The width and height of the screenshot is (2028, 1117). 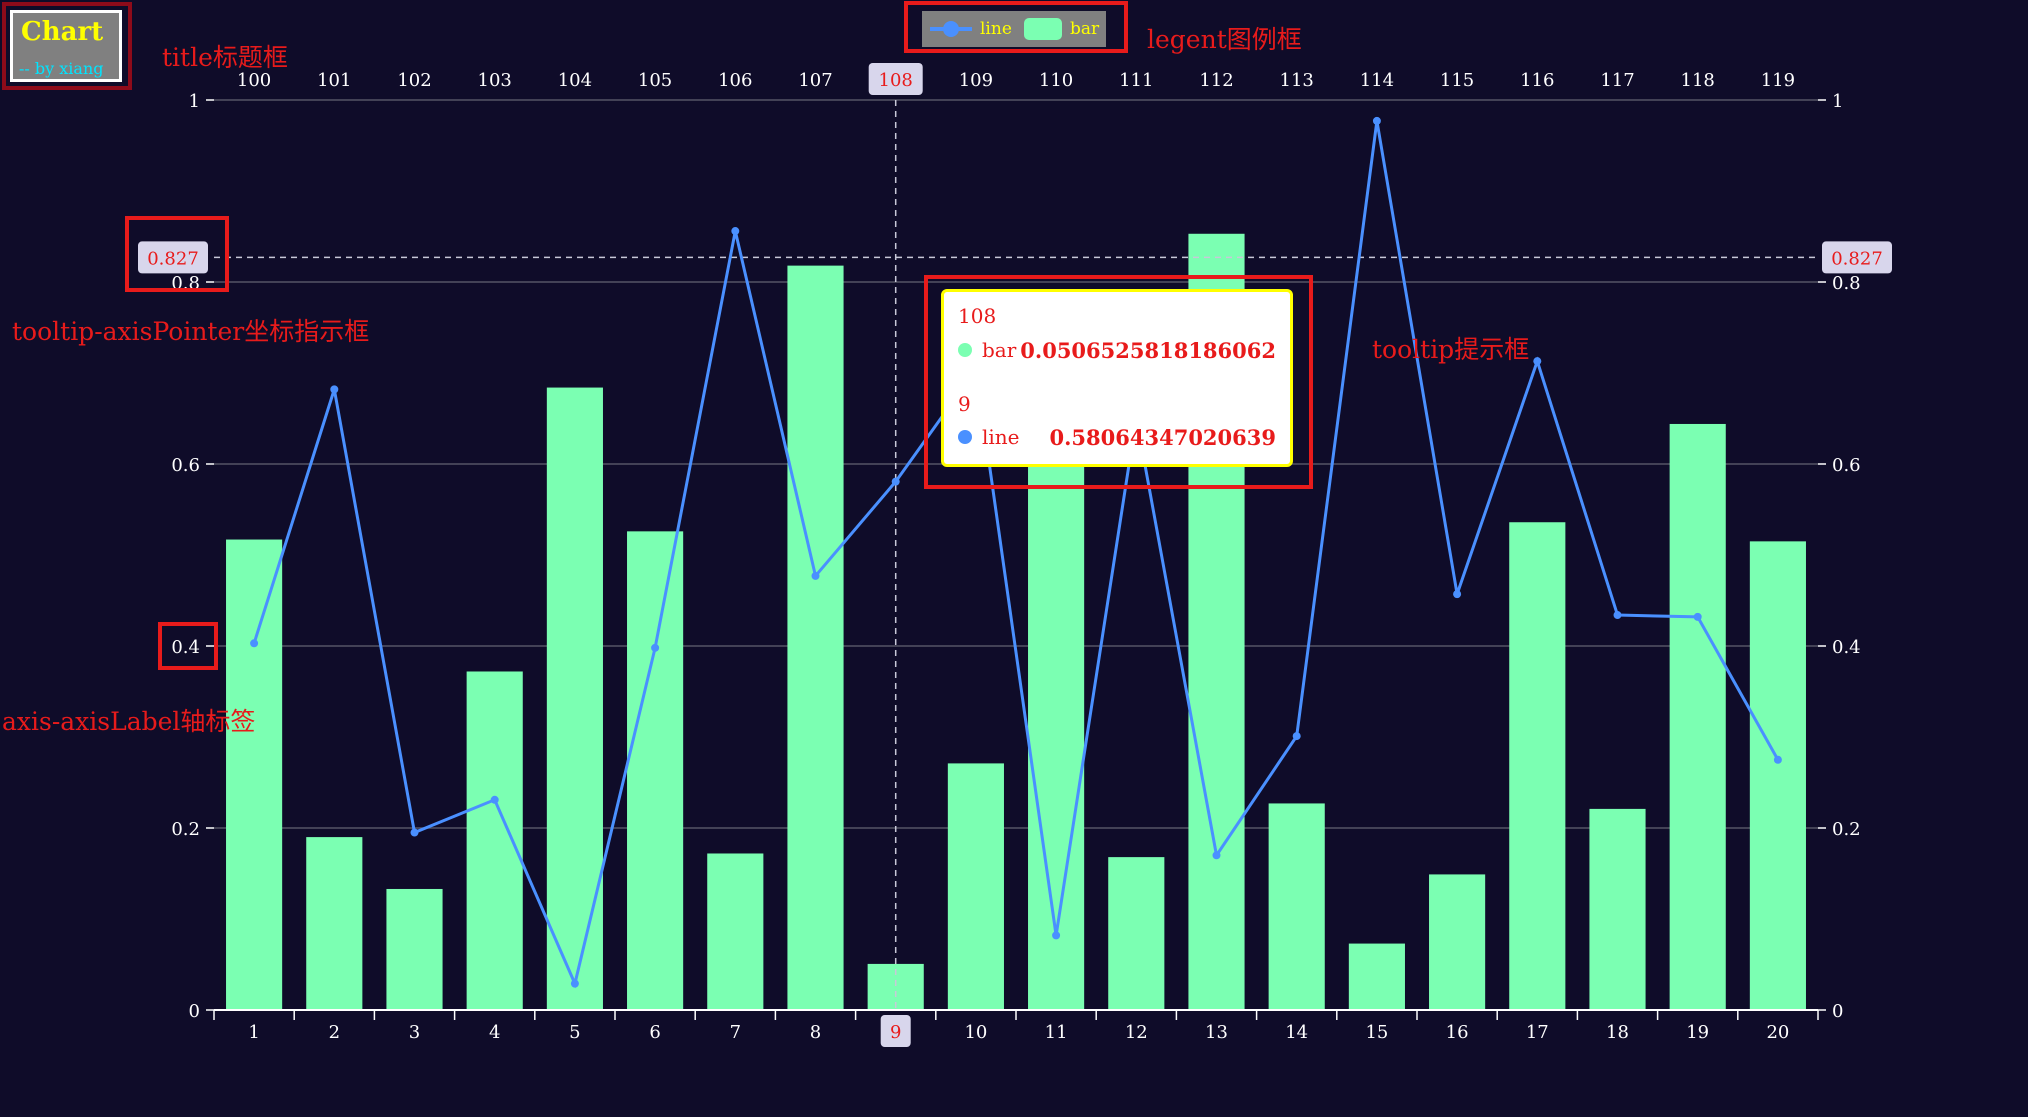 I want to click on top-tick-label: 111, so click(x=1136, y=80).